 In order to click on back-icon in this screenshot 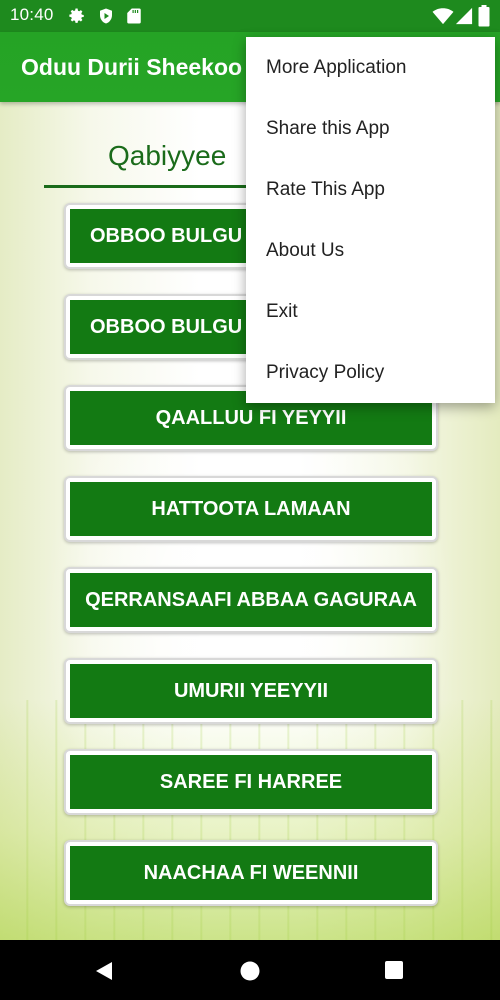, I will do `click(104, 971)`.